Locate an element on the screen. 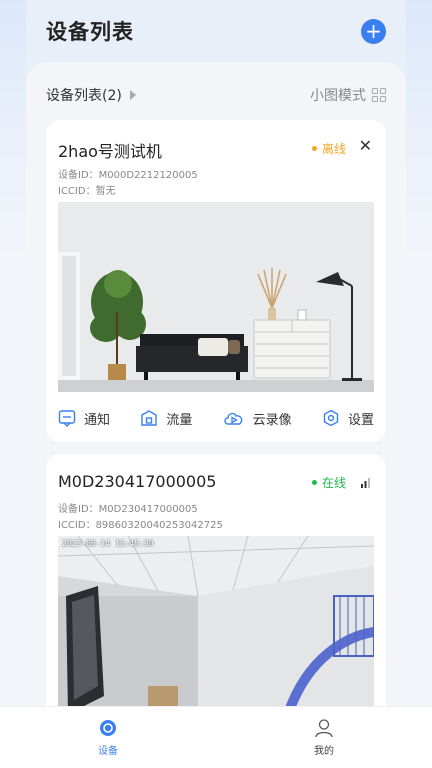 This screenshot has width=432, height=768. device-name: 2hao号测试机 is located at coordinates (110, 151).